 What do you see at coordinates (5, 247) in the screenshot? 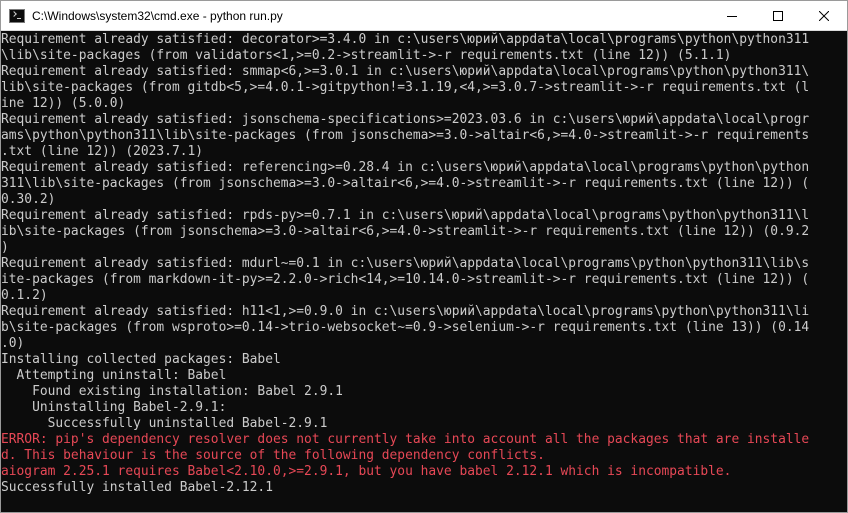
I see `console-line: )` at bounding box center [5, 247].